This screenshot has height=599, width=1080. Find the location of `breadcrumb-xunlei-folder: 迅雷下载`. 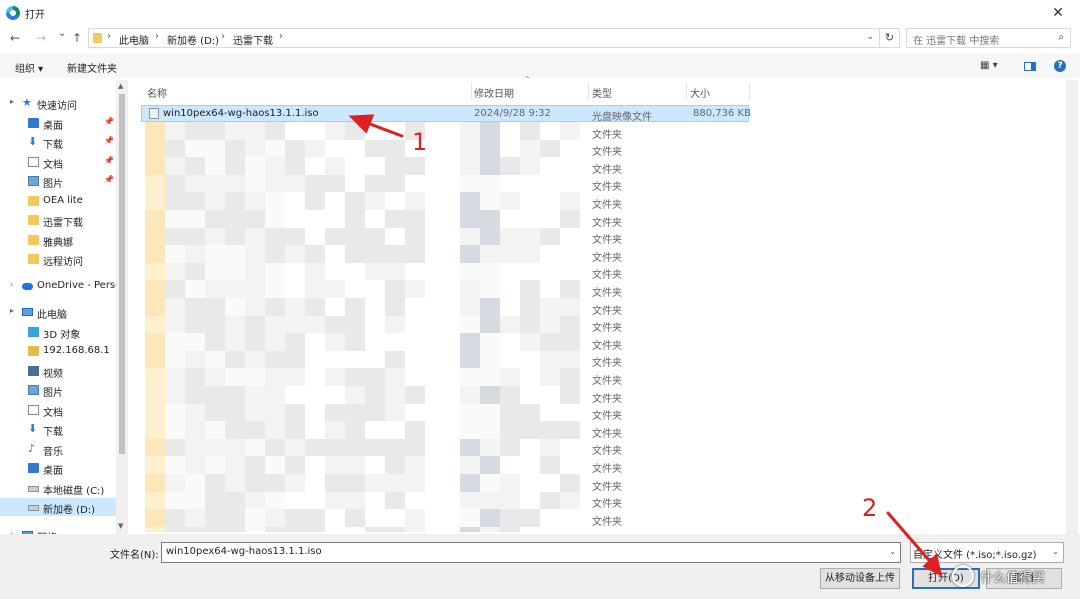

breadcrumb-xunlei-folder: 迅雷下载 is located at coordinates (253, 39).